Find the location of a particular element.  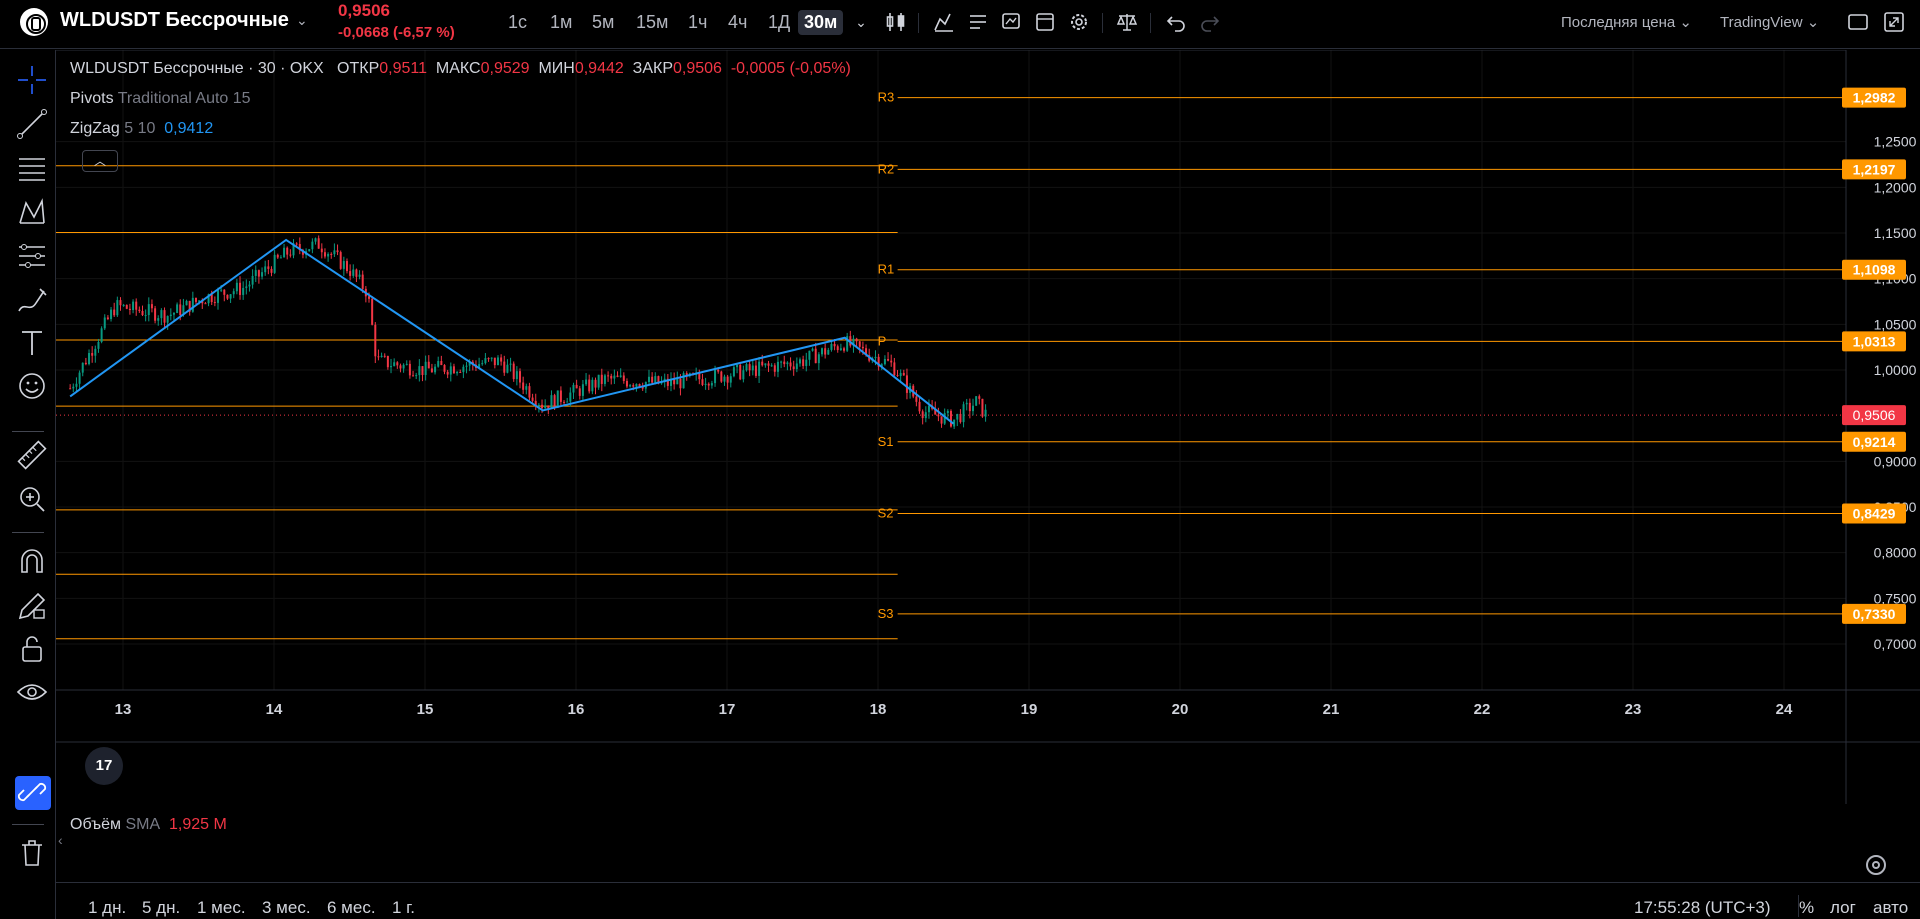

legend-open-label: ОТКР is located at coordinates (358, 68).